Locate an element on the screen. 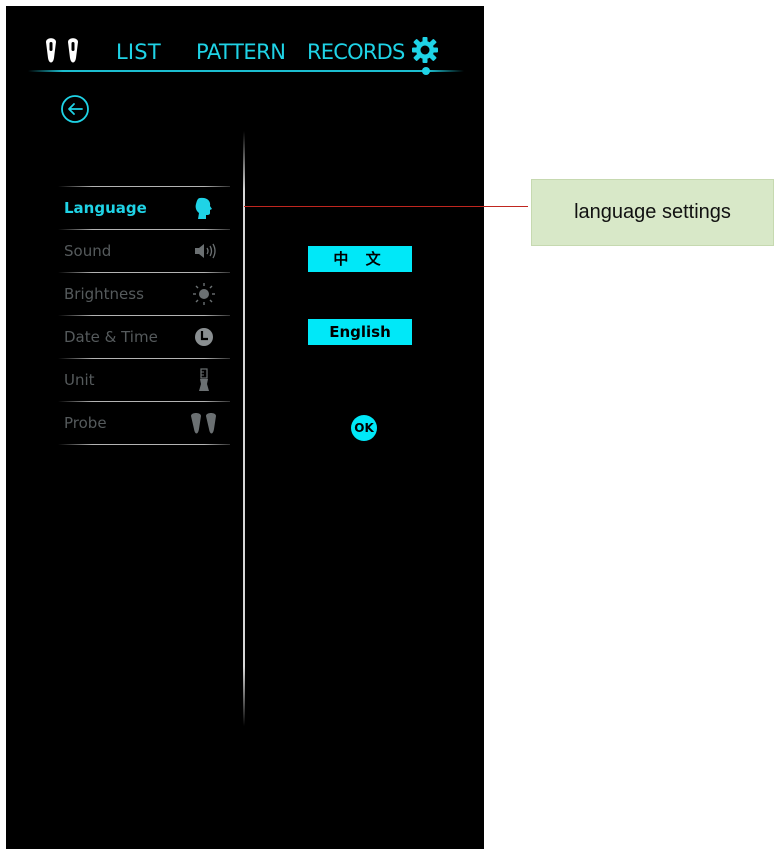 The width and height of the screenshot is (781, 852). menu-item-probe: Probe is located at coordinates (146, 423).